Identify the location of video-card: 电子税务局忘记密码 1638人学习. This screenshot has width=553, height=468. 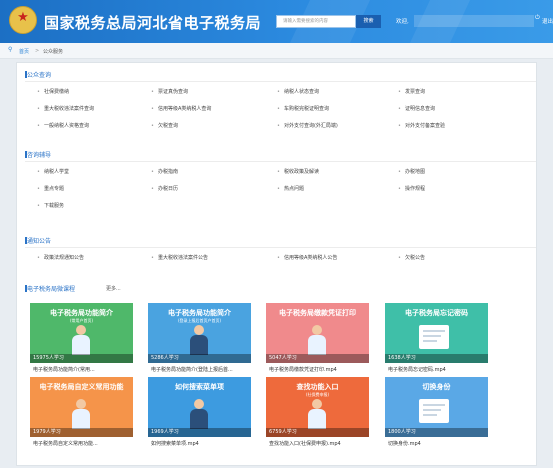
(436, 333).